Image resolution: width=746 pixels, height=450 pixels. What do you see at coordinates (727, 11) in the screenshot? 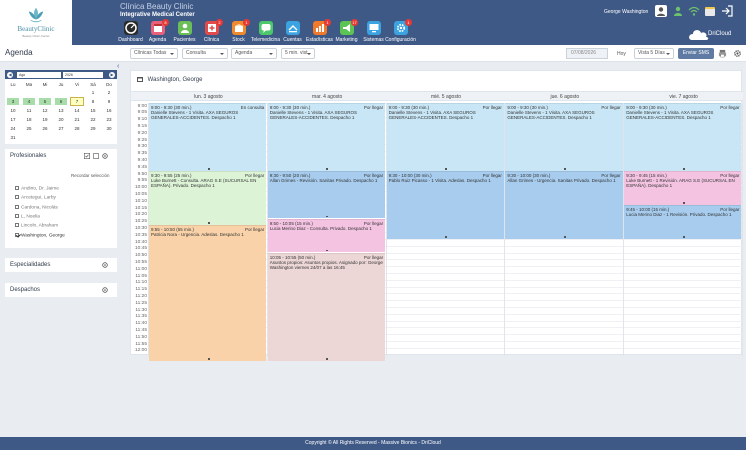
I see `logout-icon` at bounding box center [727, 11].